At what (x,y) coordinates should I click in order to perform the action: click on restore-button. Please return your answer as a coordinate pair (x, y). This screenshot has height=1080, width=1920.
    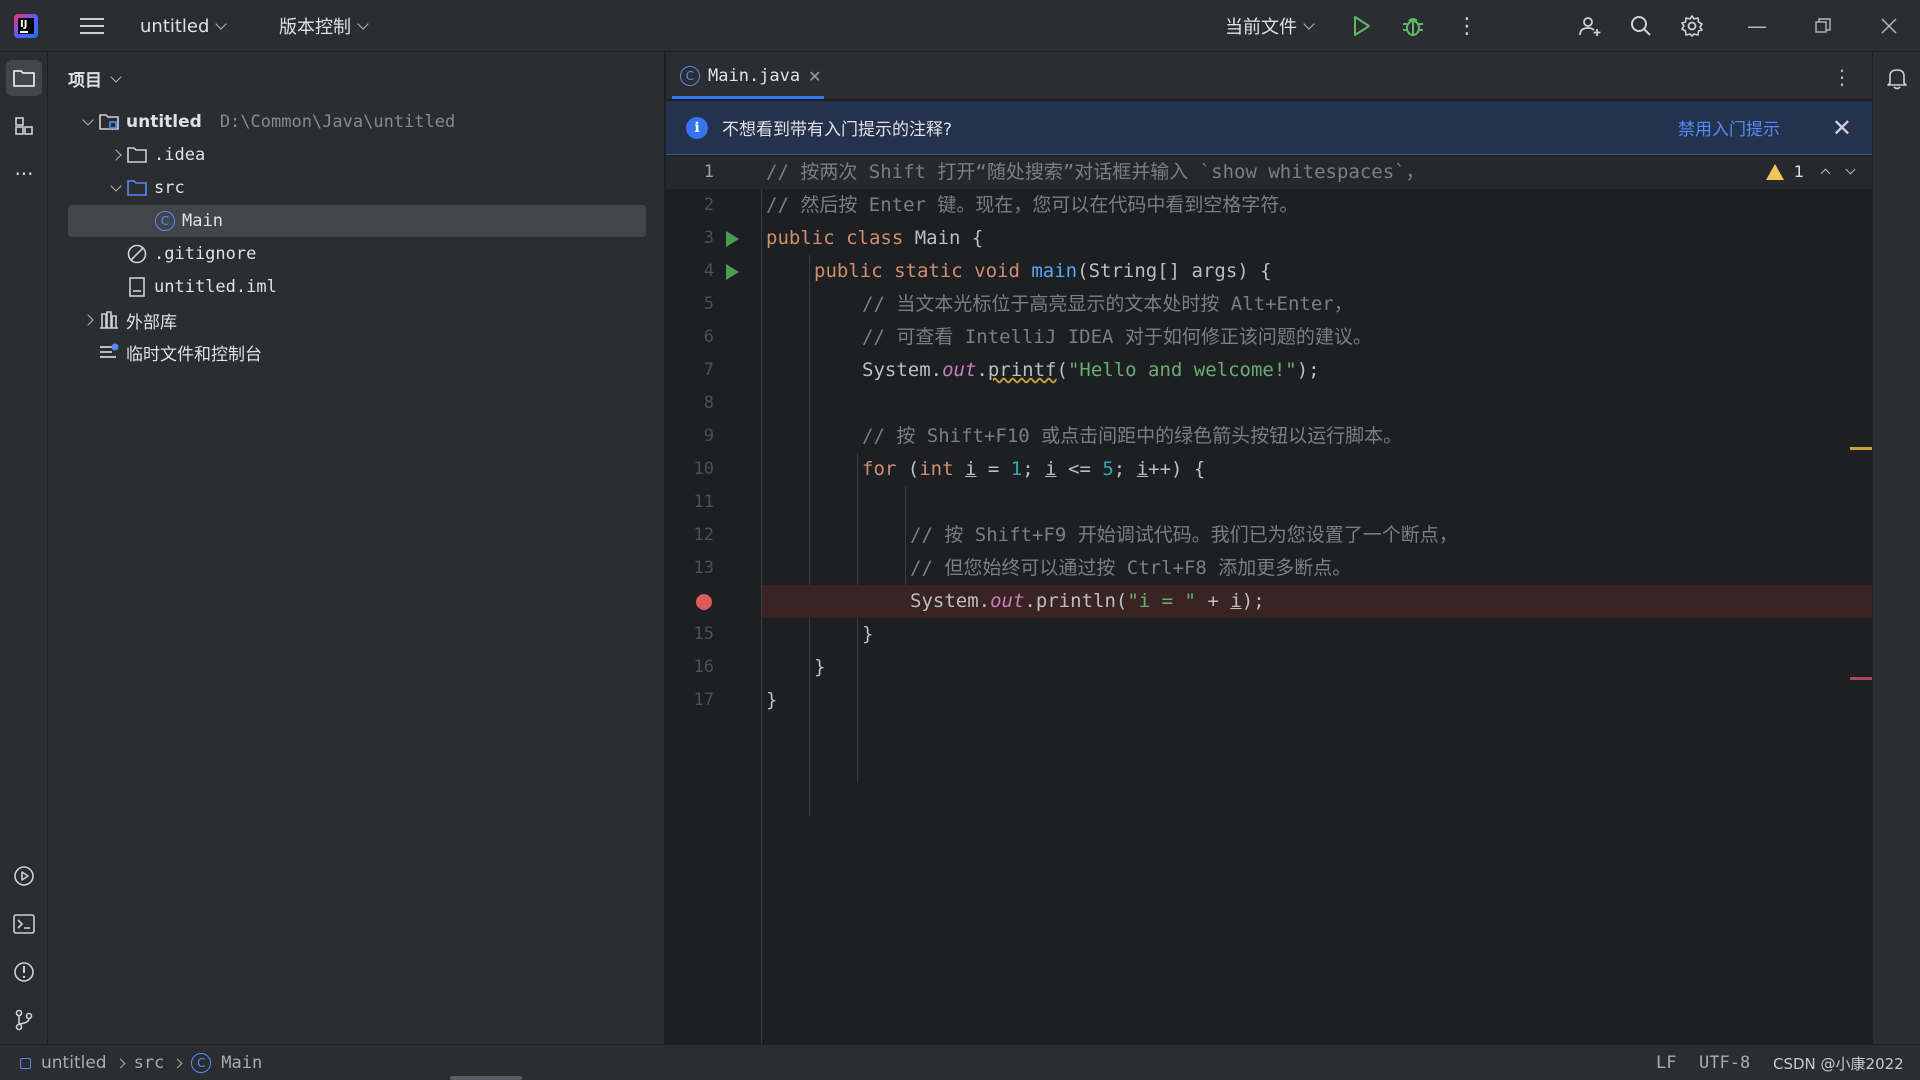
    Looking at the image, I should click on (1823, 26).